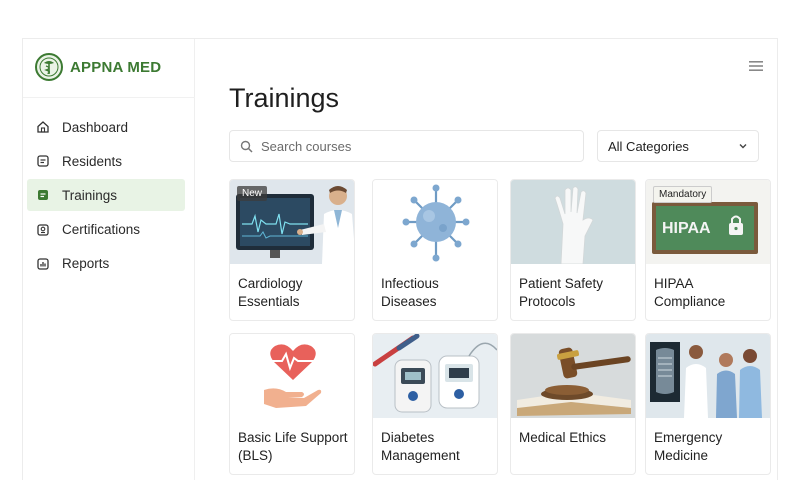 This screenshot has height=480, width=800. I want to click on certificate-icon, so click(43, 229).